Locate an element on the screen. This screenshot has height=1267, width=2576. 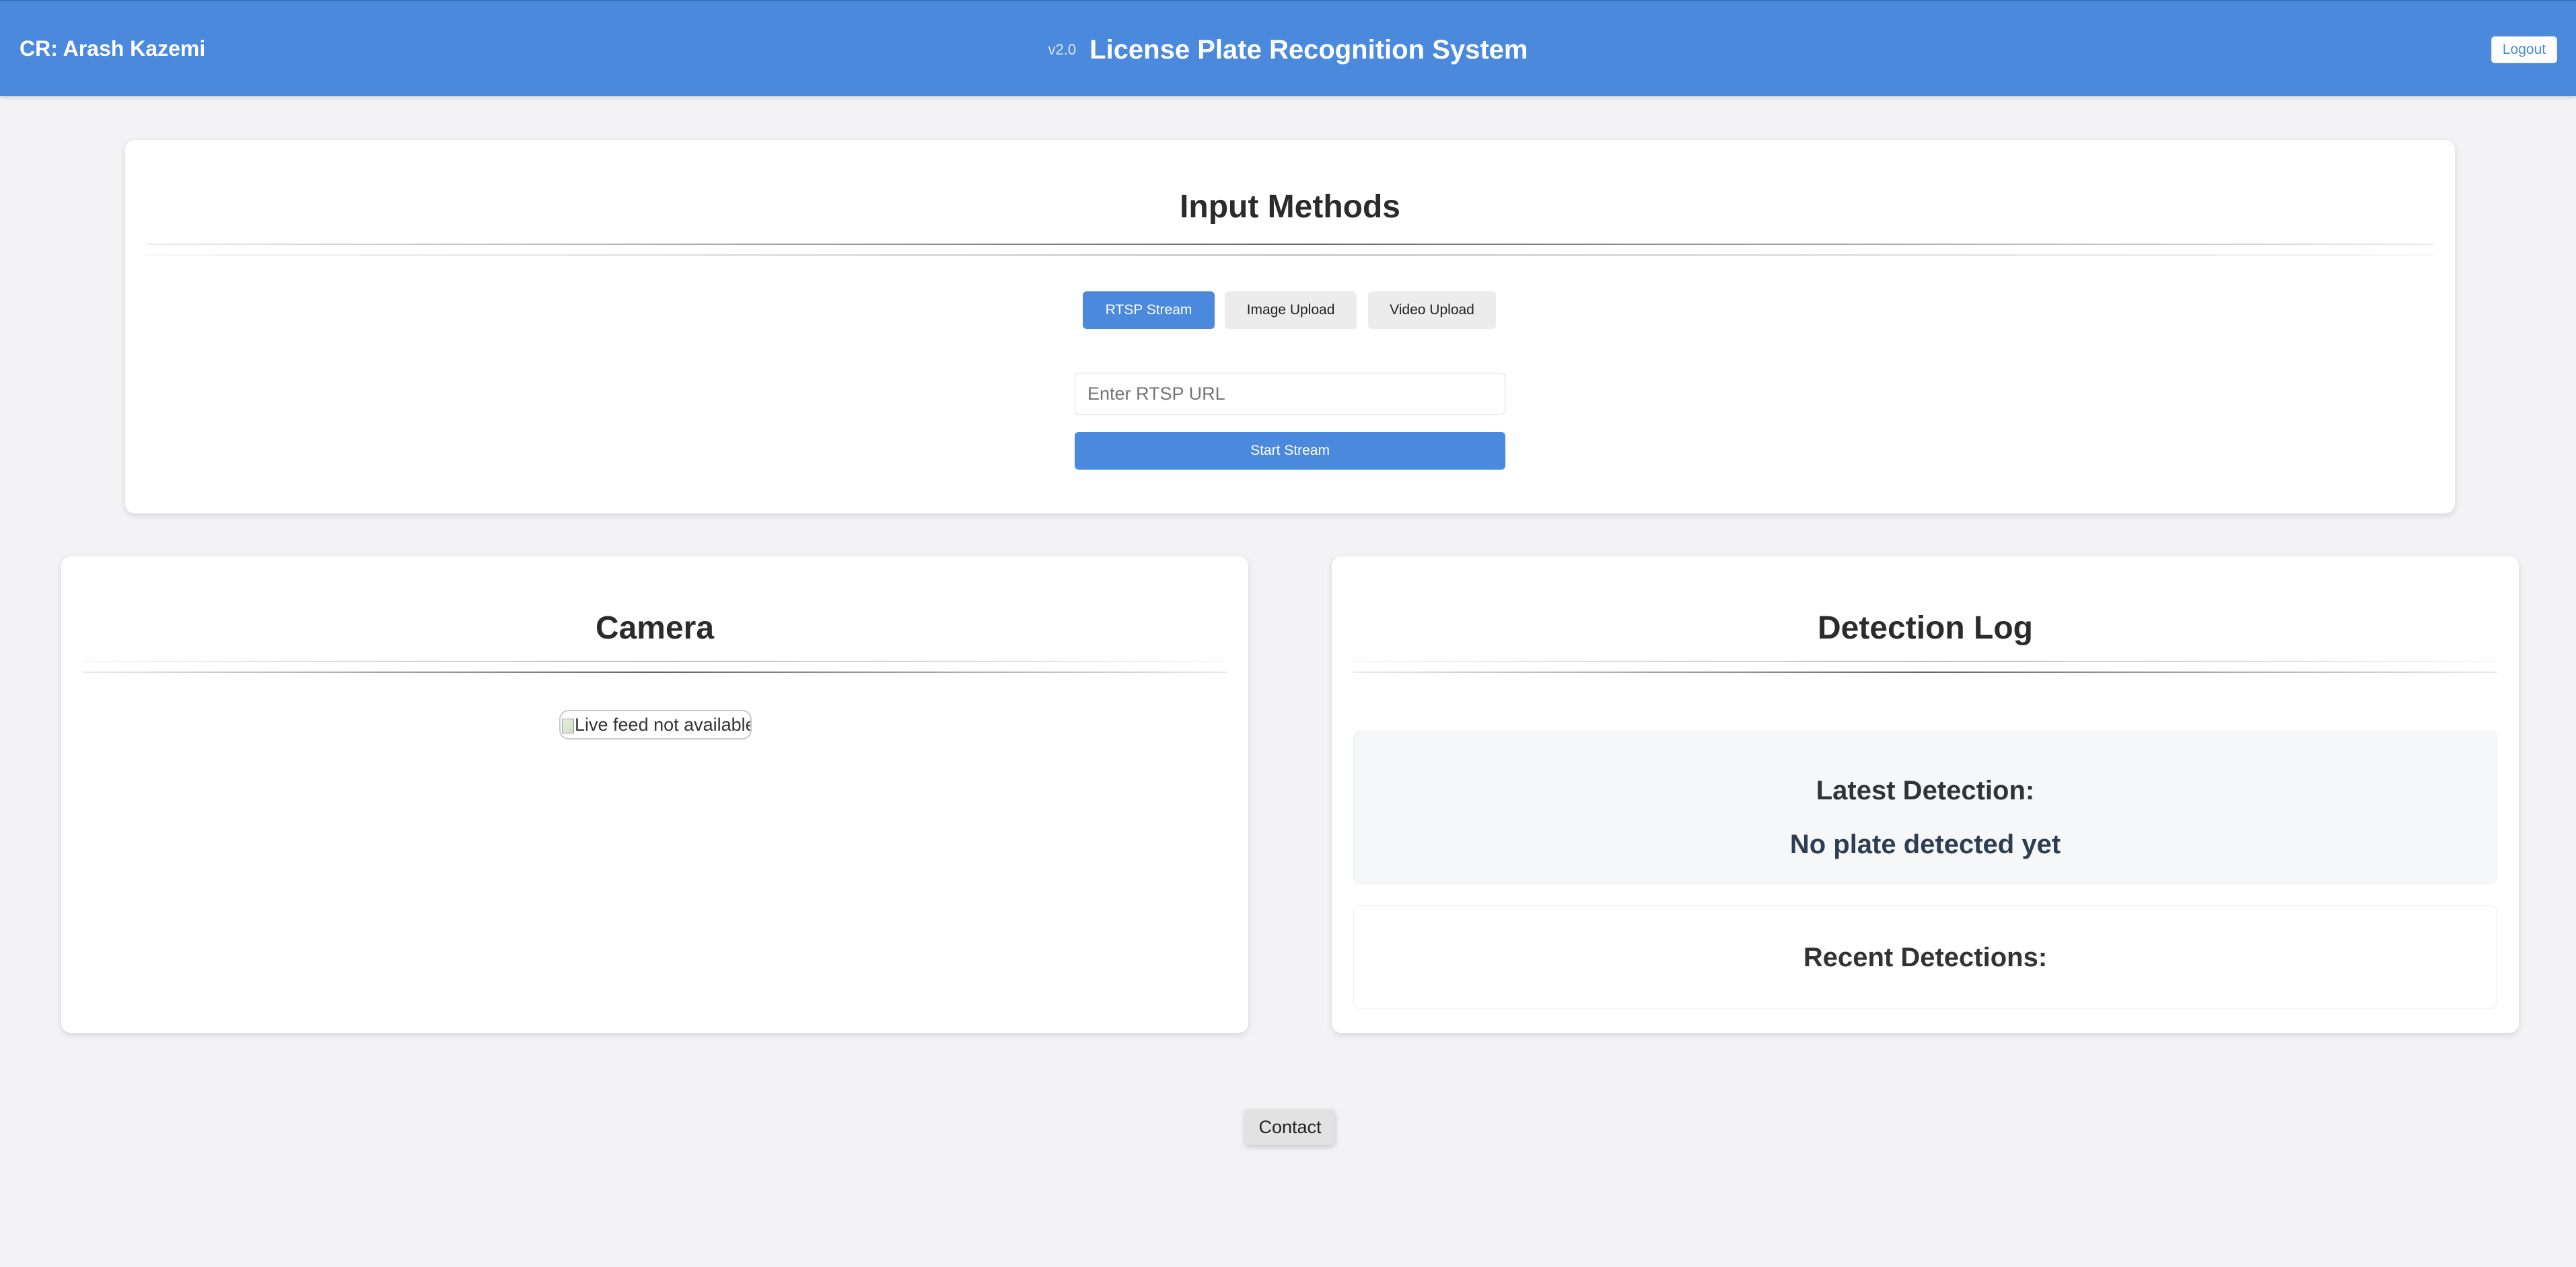
tab-video-upload: Video Upload is located at coordinates (1432, 310).